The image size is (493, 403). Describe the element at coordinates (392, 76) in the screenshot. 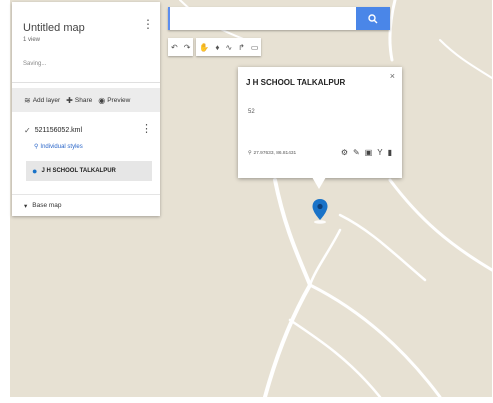

I see `close-icon: ×` at that location.